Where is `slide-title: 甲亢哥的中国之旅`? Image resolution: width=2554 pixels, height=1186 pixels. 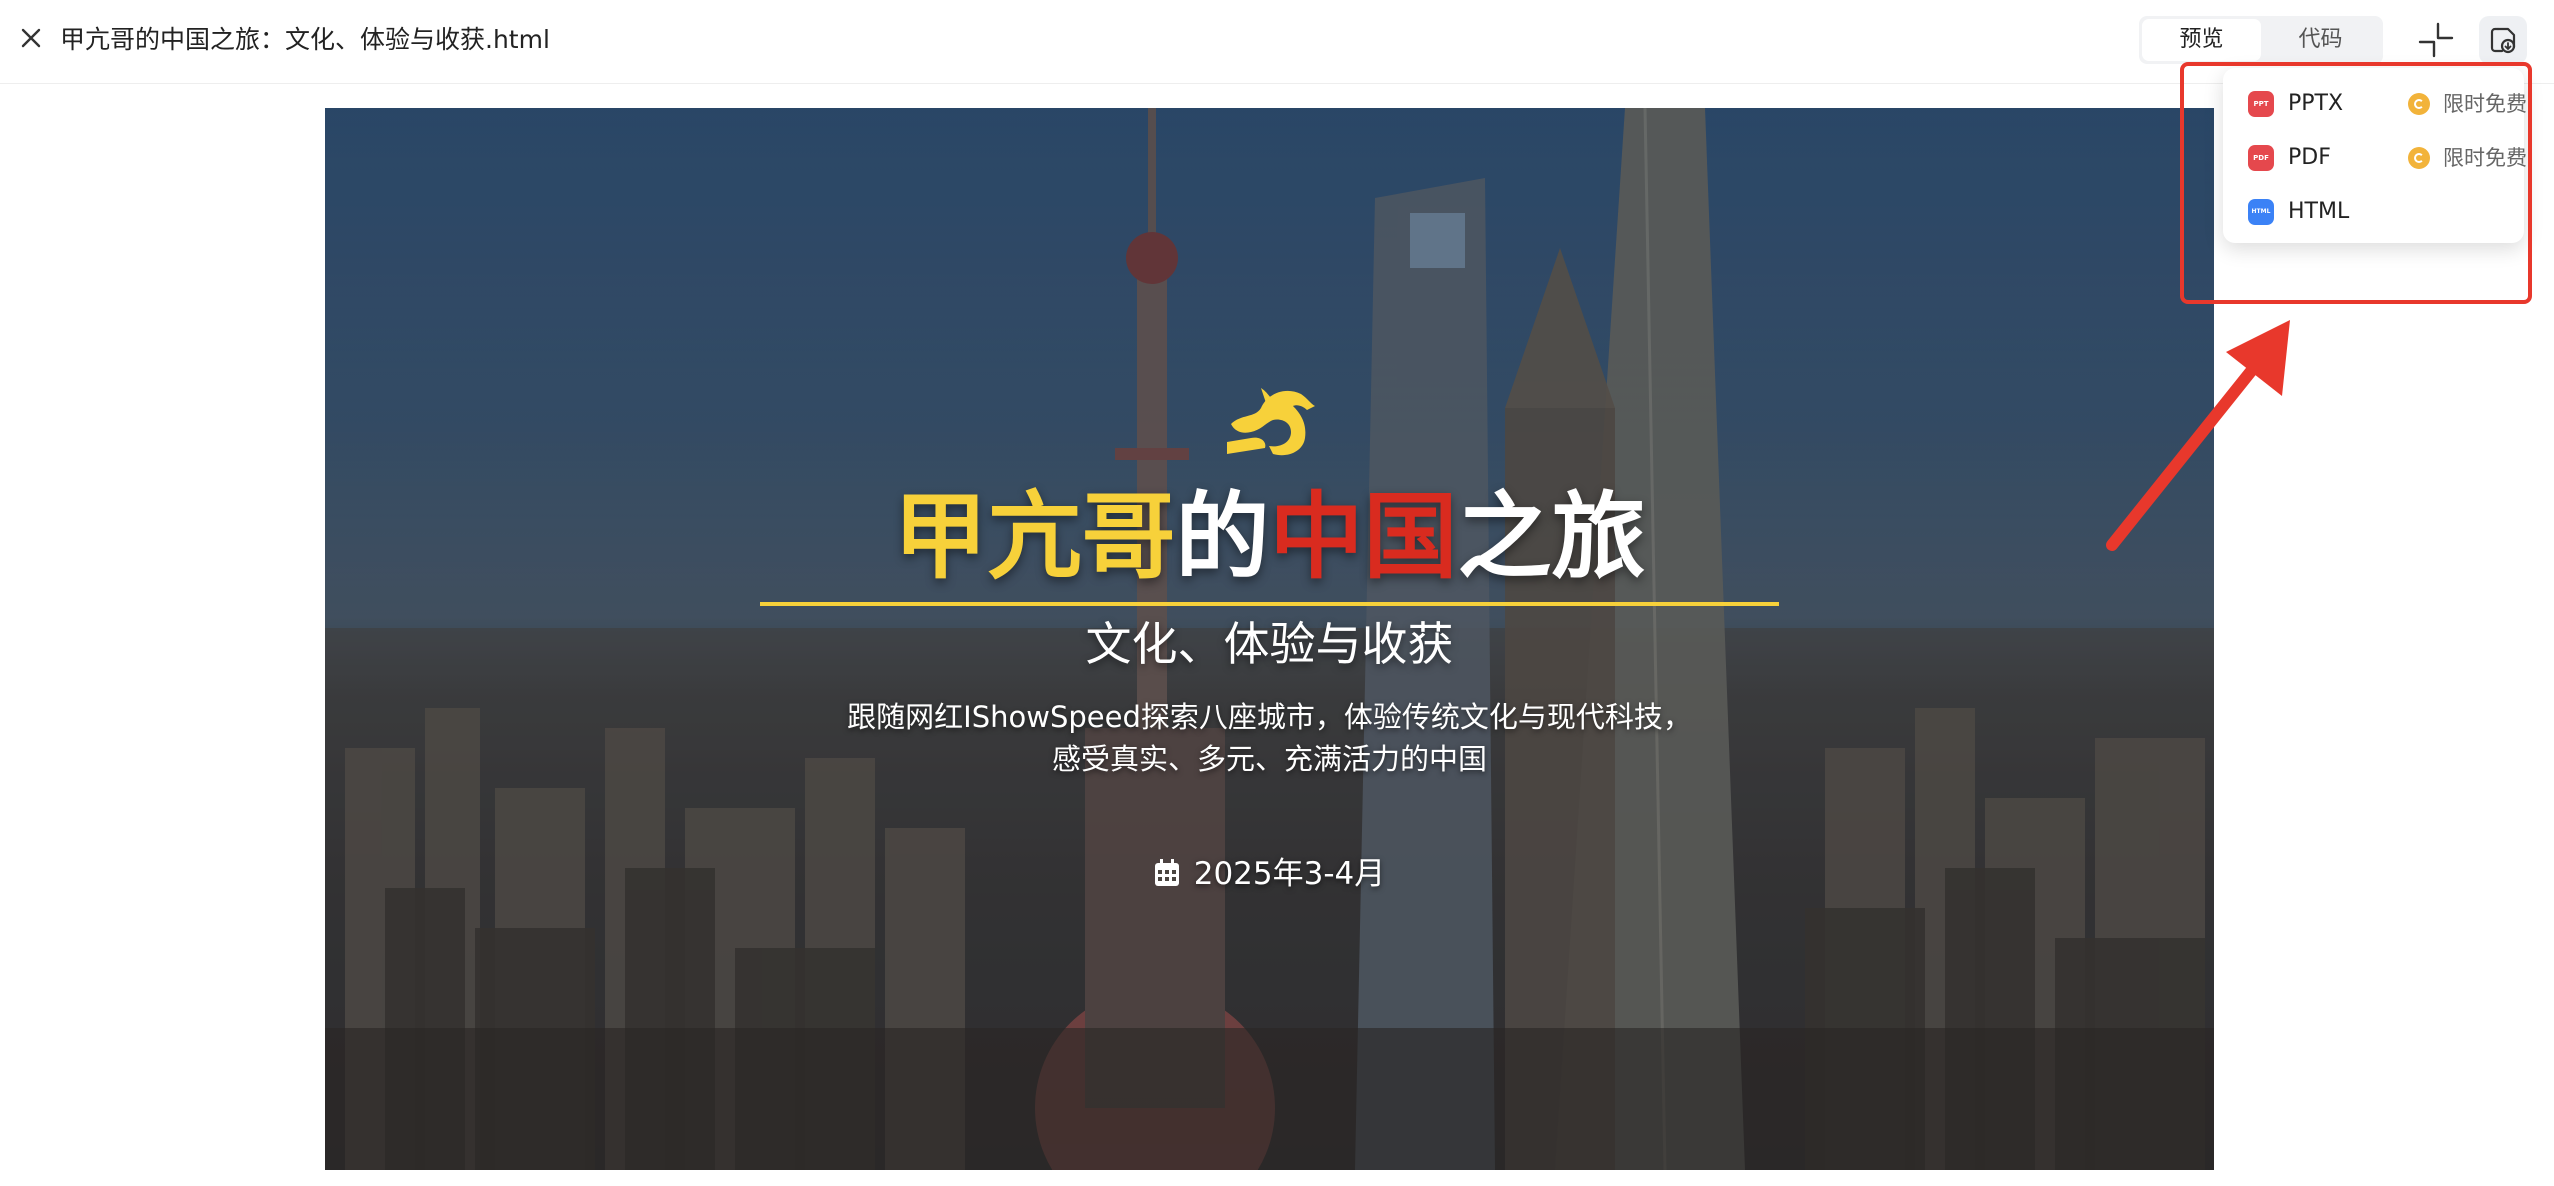
slide-title: 甲亢哥的中国之旅 is located at coordinates (1269, 538).